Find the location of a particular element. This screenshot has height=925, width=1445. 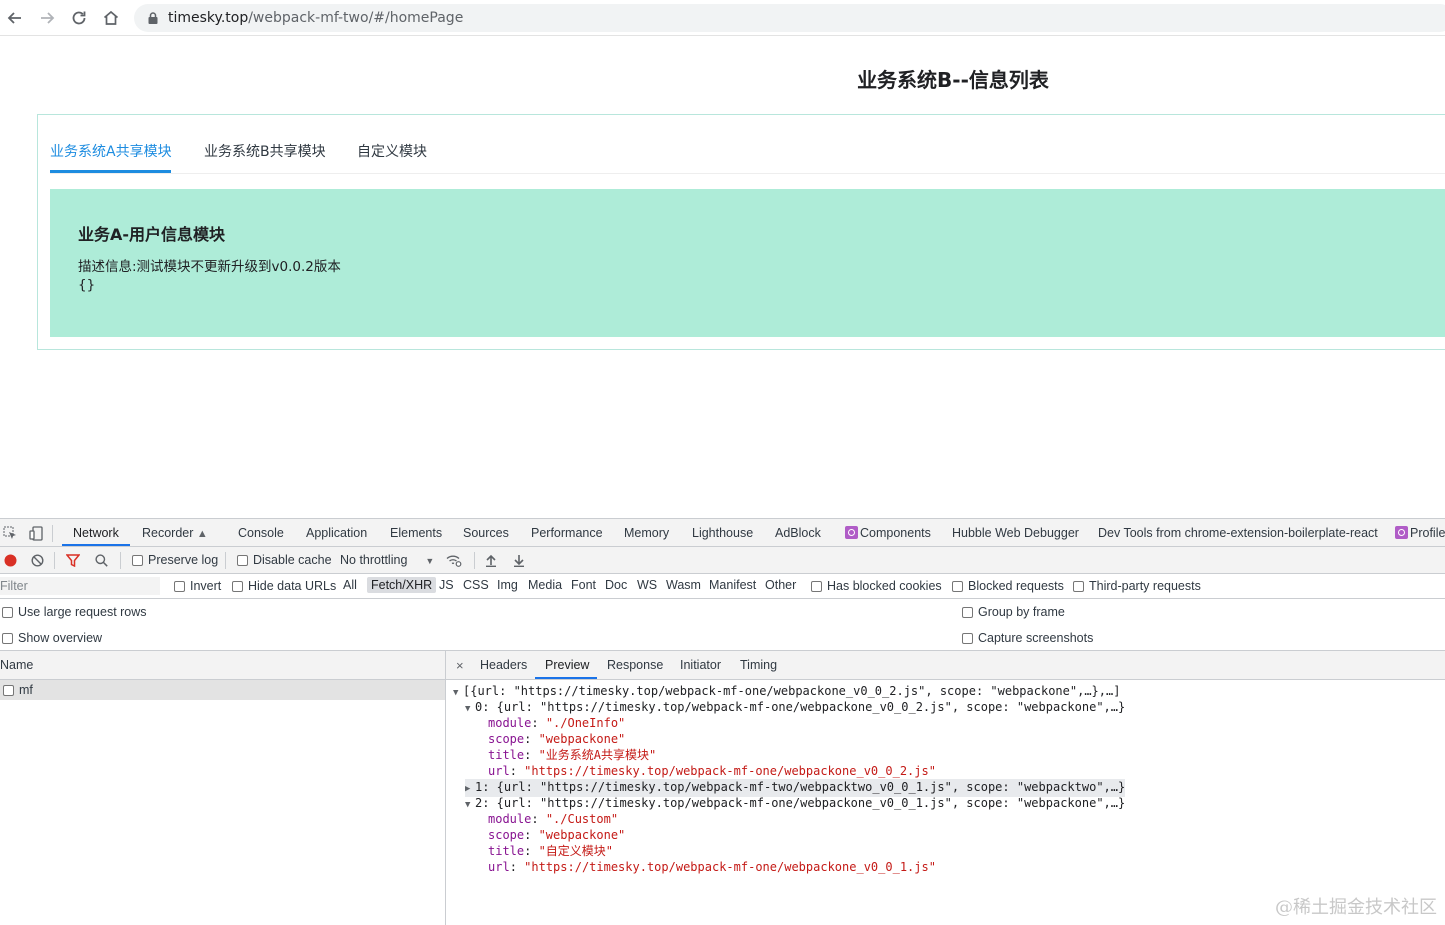

throttling-select: No throttling ▼ is located at coordinates (387, 560).